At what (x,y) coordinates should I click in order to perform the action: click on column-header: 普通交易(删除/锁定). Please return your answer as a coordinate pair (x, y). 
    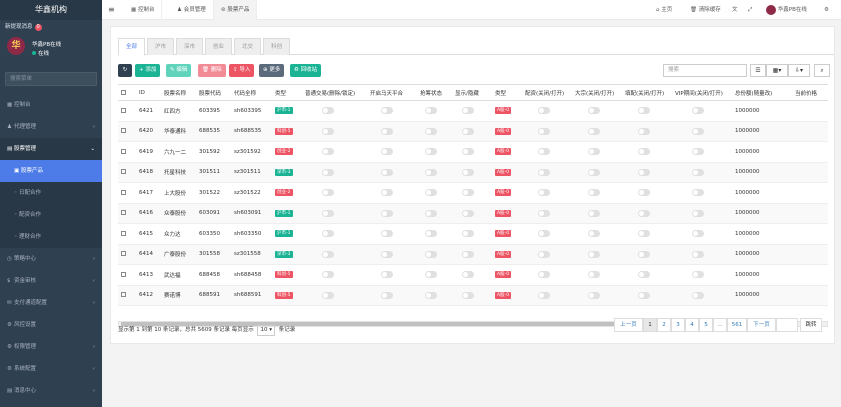
    Looking at the image, I should click on (334, 92).